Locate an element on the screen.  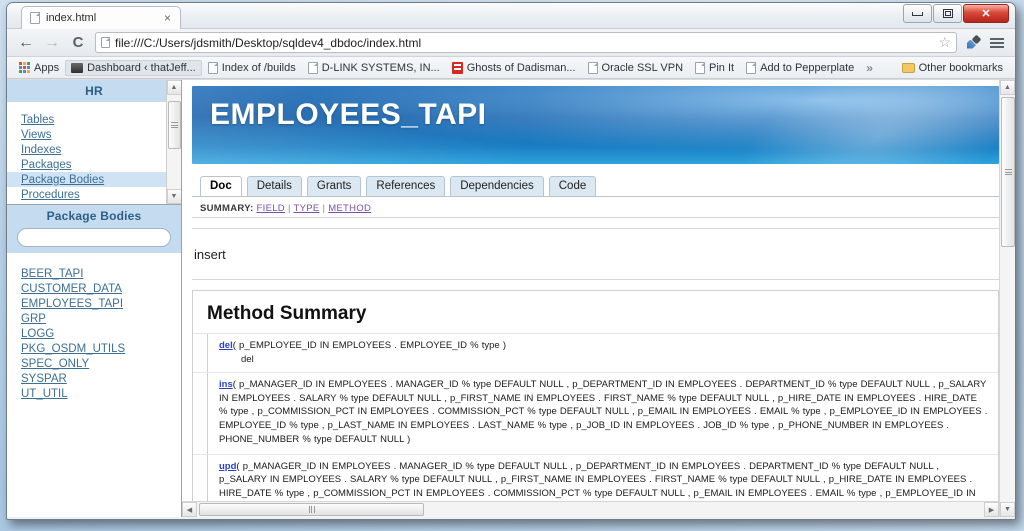
method-row-bar is located at coordinates (211, 413).